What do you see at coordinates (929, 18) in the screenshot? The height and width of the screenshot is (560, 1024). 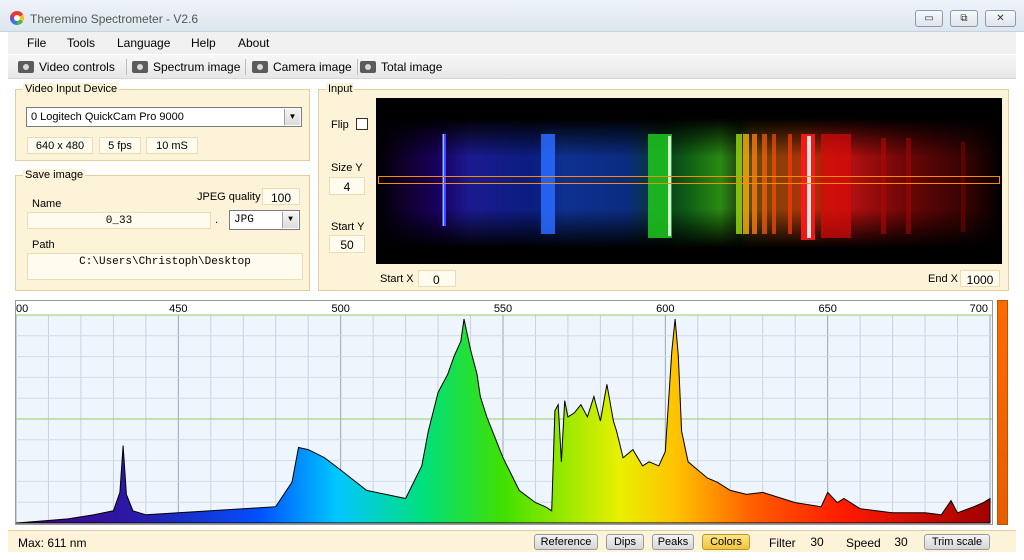 I see `minimize-button: ▭` at bounding box center [929, 18].